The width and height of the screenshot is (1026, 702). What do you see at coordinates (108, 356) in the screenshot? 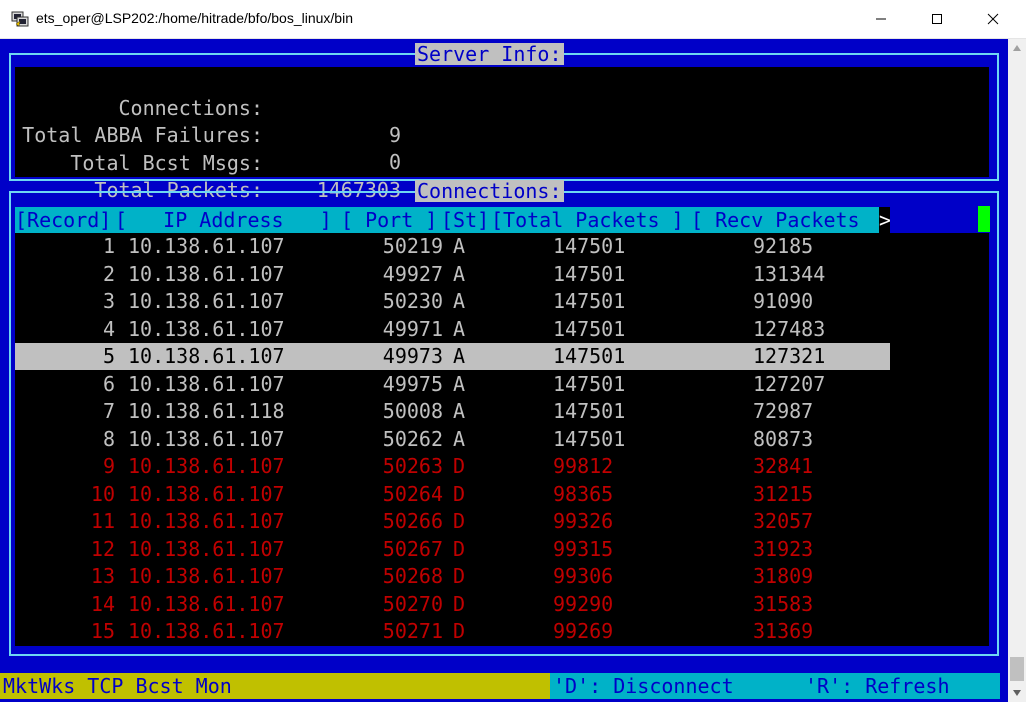
I see `record-cell: 5` at bounding box center [108, 356].